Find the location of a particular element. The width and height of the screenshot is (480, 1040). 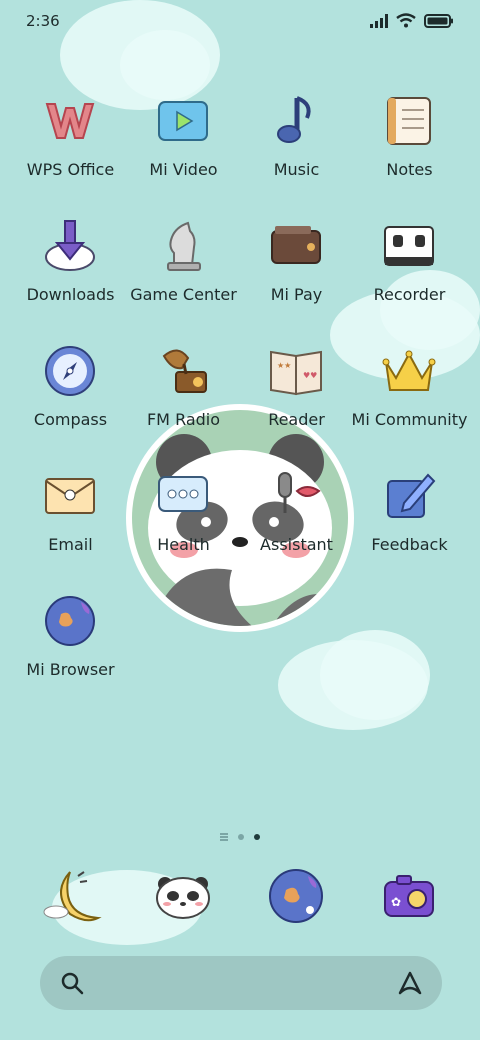

page-indicator is located at coordinates (240, 837).